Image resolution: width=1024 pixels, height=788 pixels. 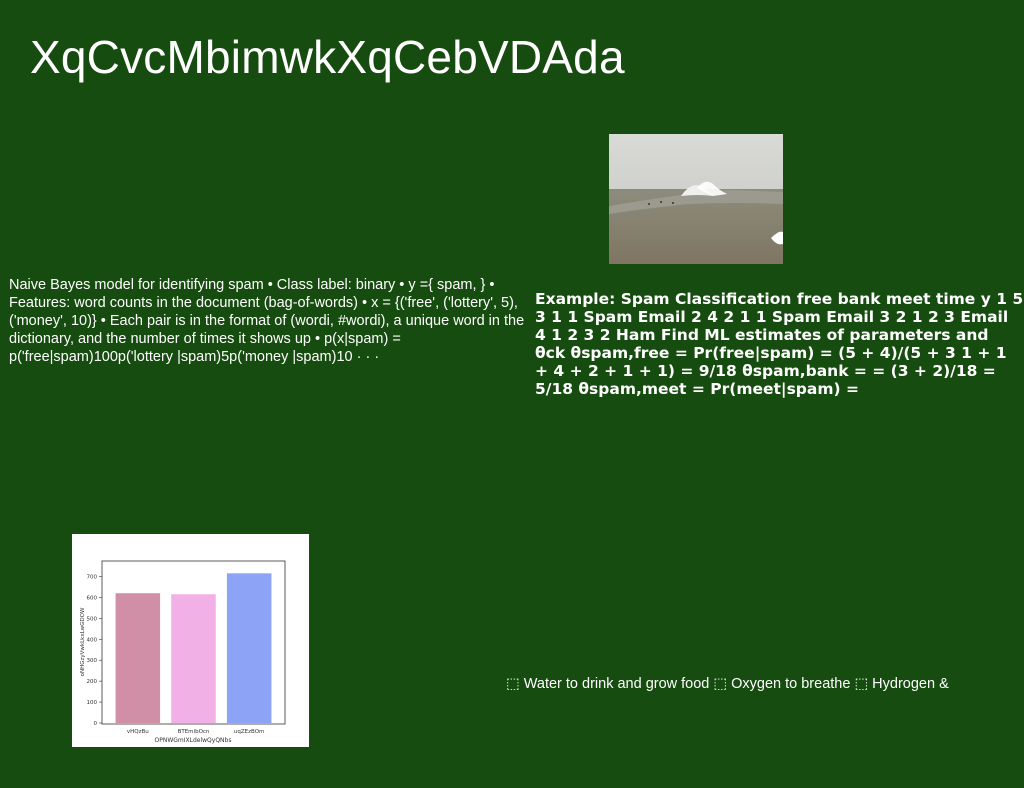 I want to click on y-tick-label: 500, so click(x=92, y=619).